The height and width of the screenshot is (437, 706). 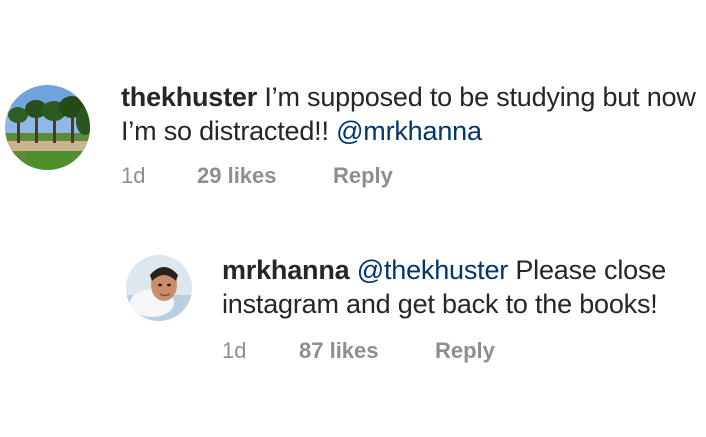 What do you see at coordinates (265, 176) in the screenshot?
I see `likes-count: 29 likes` at bounding box center [265, 176].